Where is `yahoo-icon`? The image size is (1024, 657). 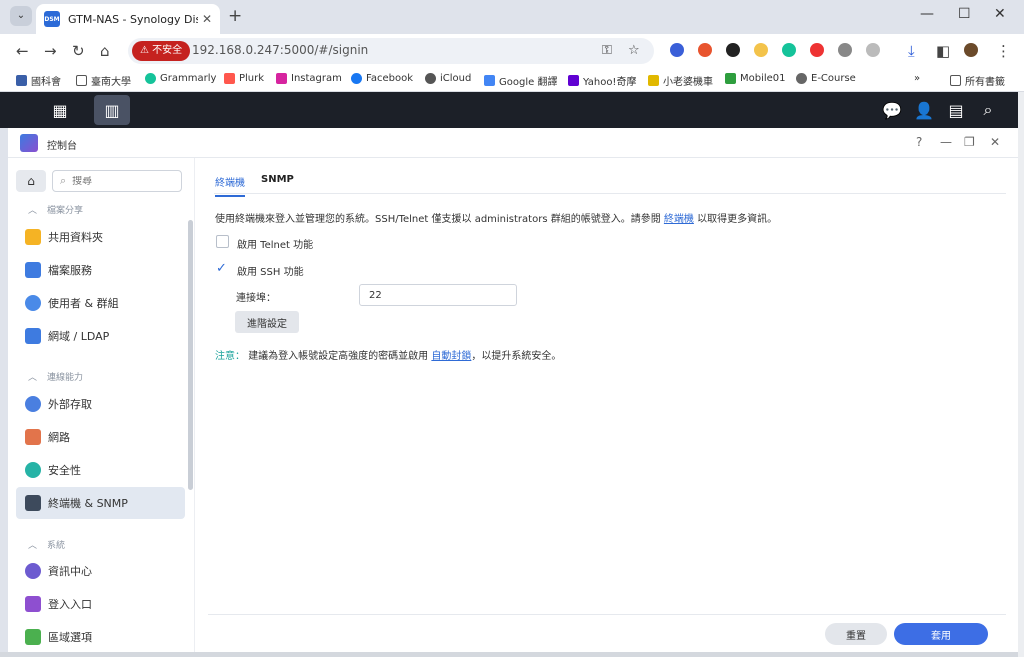
yahoo-icon is located at coordinates (573, 80).